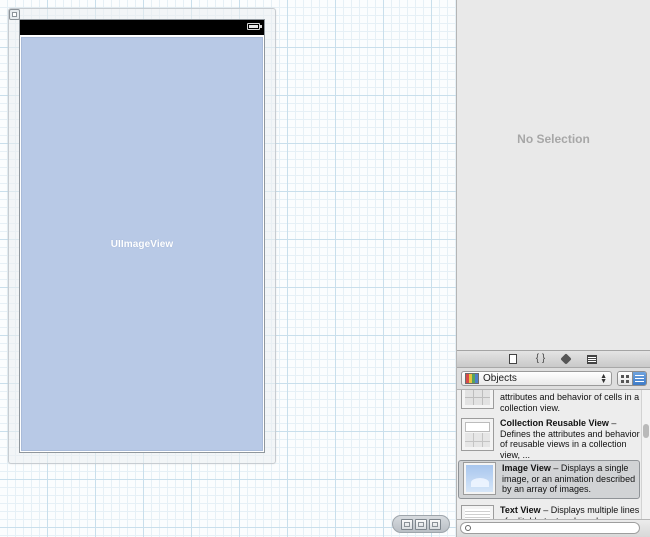 The image size is (650, 537). Describe the element at coordinates (603, 378) in the screenshot. I see `updown-arrows-icon: ▲ ▼` at that location.